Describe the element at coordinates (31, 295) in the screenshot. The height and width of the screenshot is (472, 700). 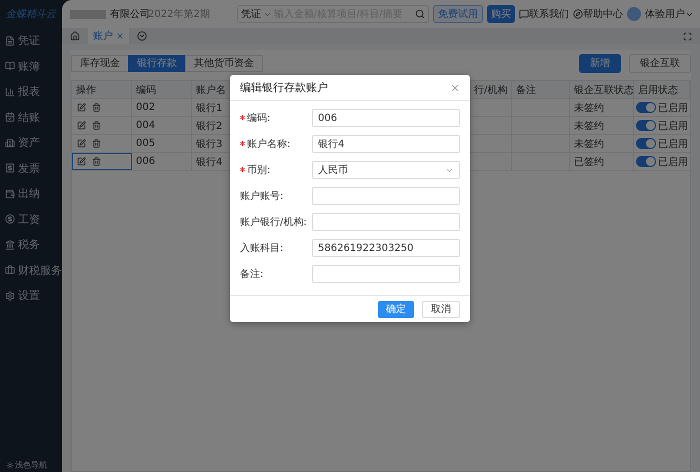
I see `sidebar-item: 设置` at that location.